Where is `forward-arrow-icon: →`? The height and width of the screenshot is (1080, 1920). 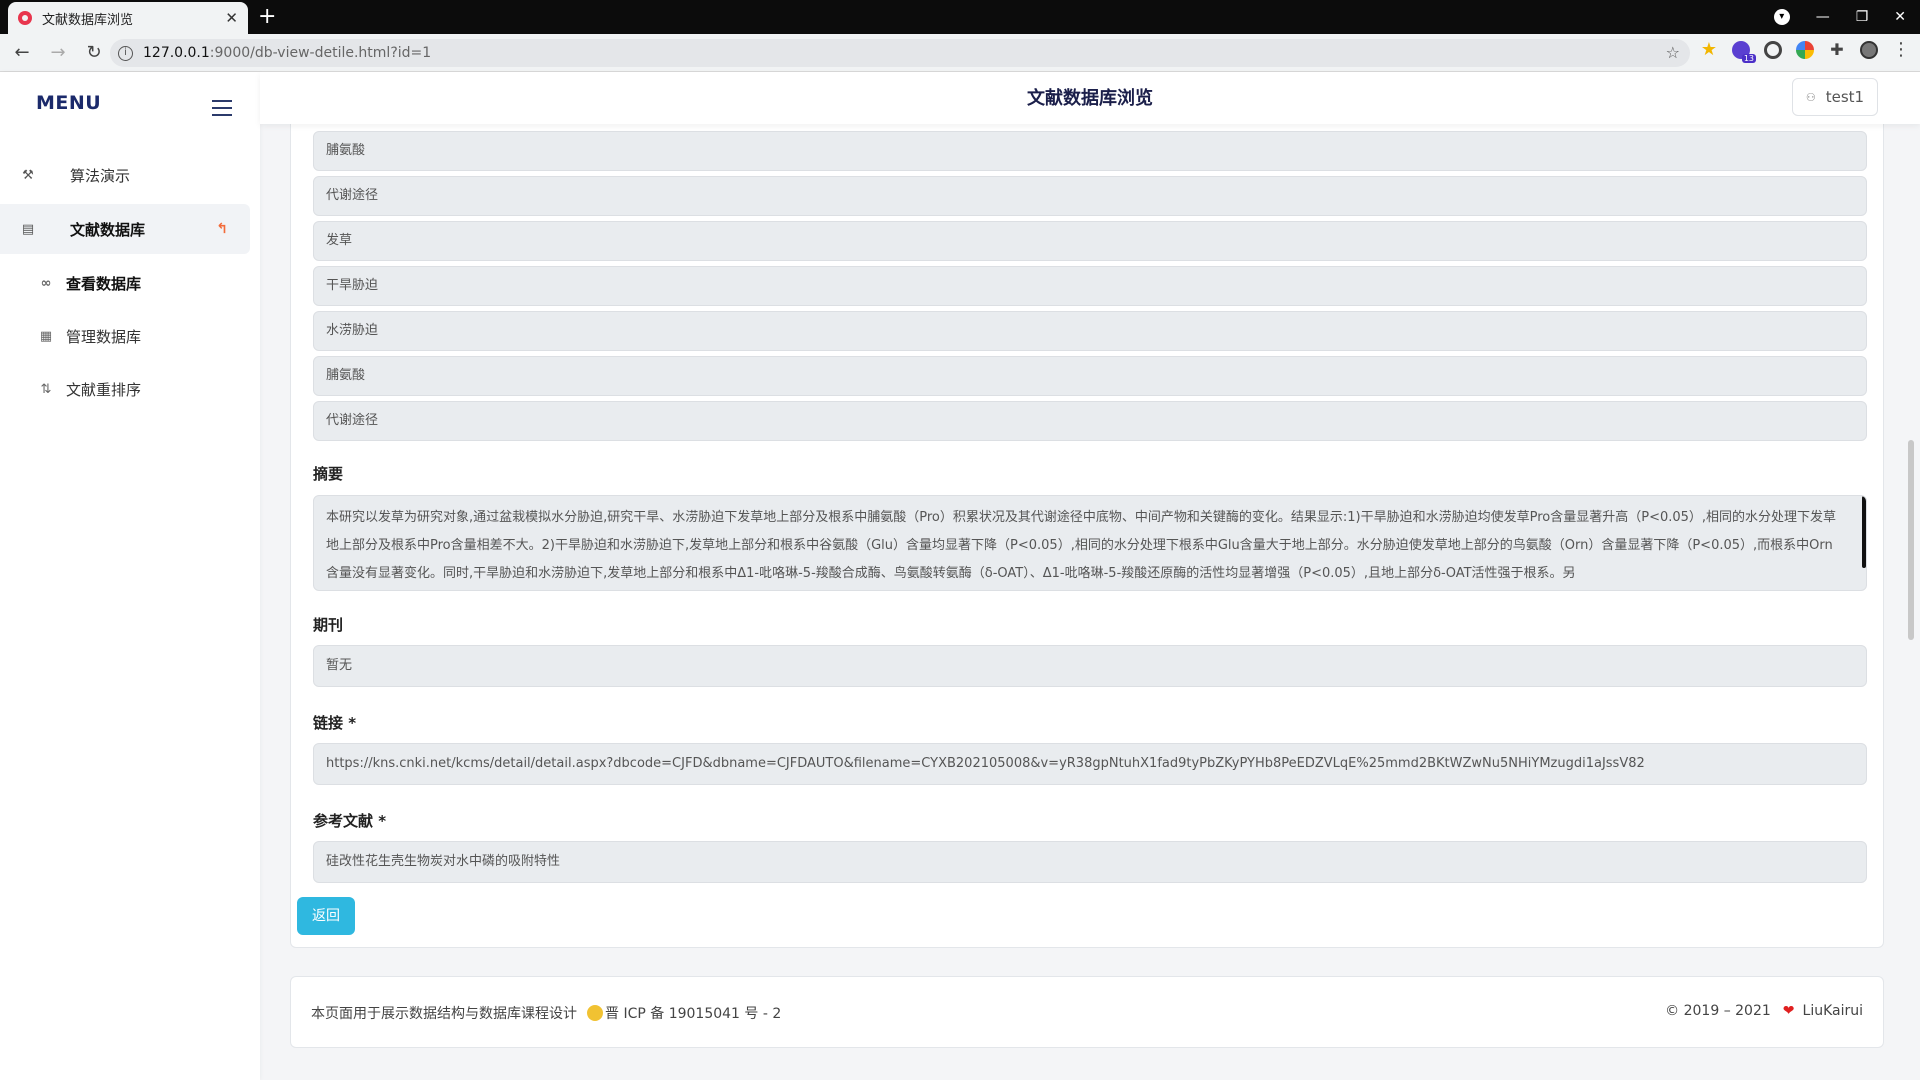 forward-arrow-icon: → is located at coordinates (58, 52).